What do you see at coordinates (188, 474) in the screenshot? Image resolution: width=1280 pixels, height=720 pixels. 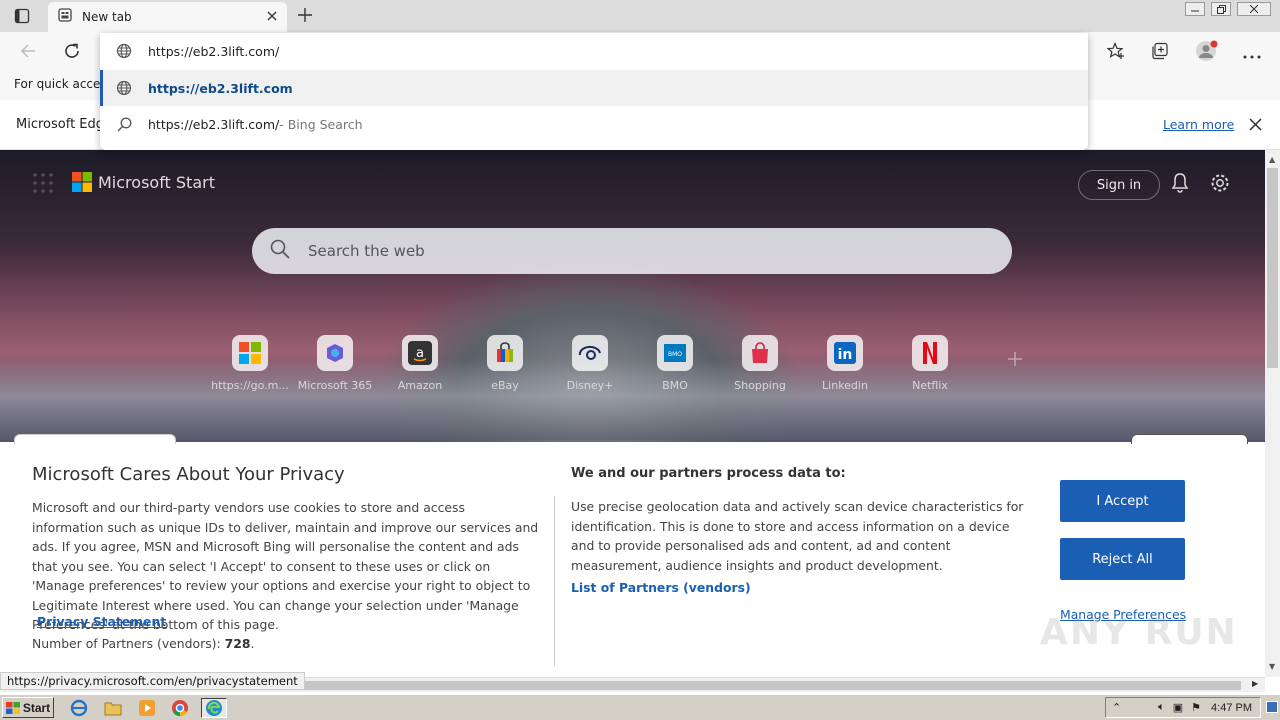 I see `privacy-title: Microsoft Cares About Your Privacy` at bounding box center [188, 474].